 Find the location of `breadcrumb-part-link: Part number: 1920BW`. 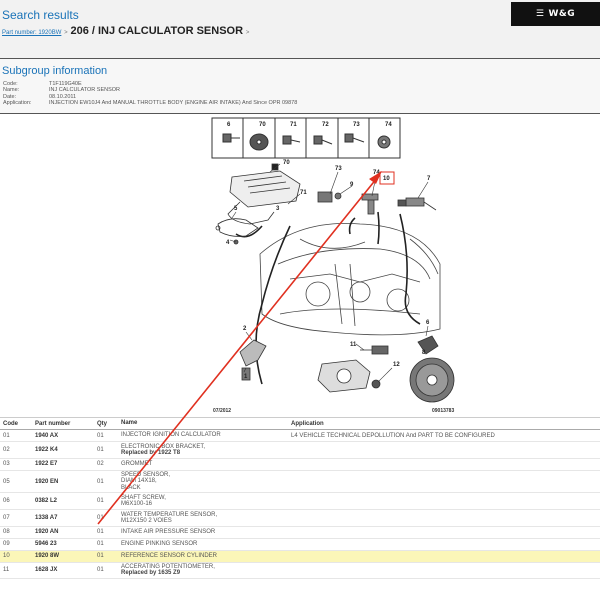

breadcrumb-part-link: Part number: 1920BW is located at coordinates (31, 33).